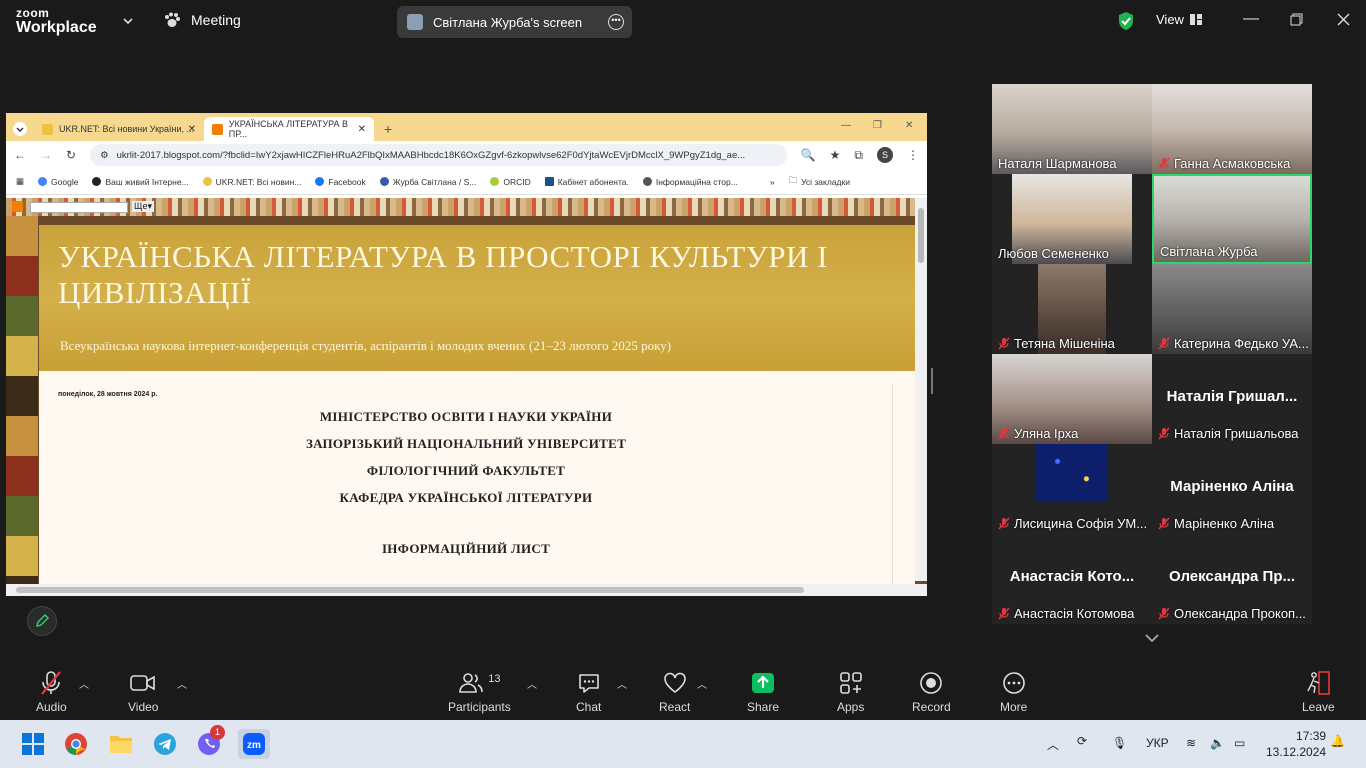 This screenshot has height=768, width=1366. What do you see at coordinates (1013, 692) in the screenshot?
I see `more-button: More` at bounding box center [1013, 692].